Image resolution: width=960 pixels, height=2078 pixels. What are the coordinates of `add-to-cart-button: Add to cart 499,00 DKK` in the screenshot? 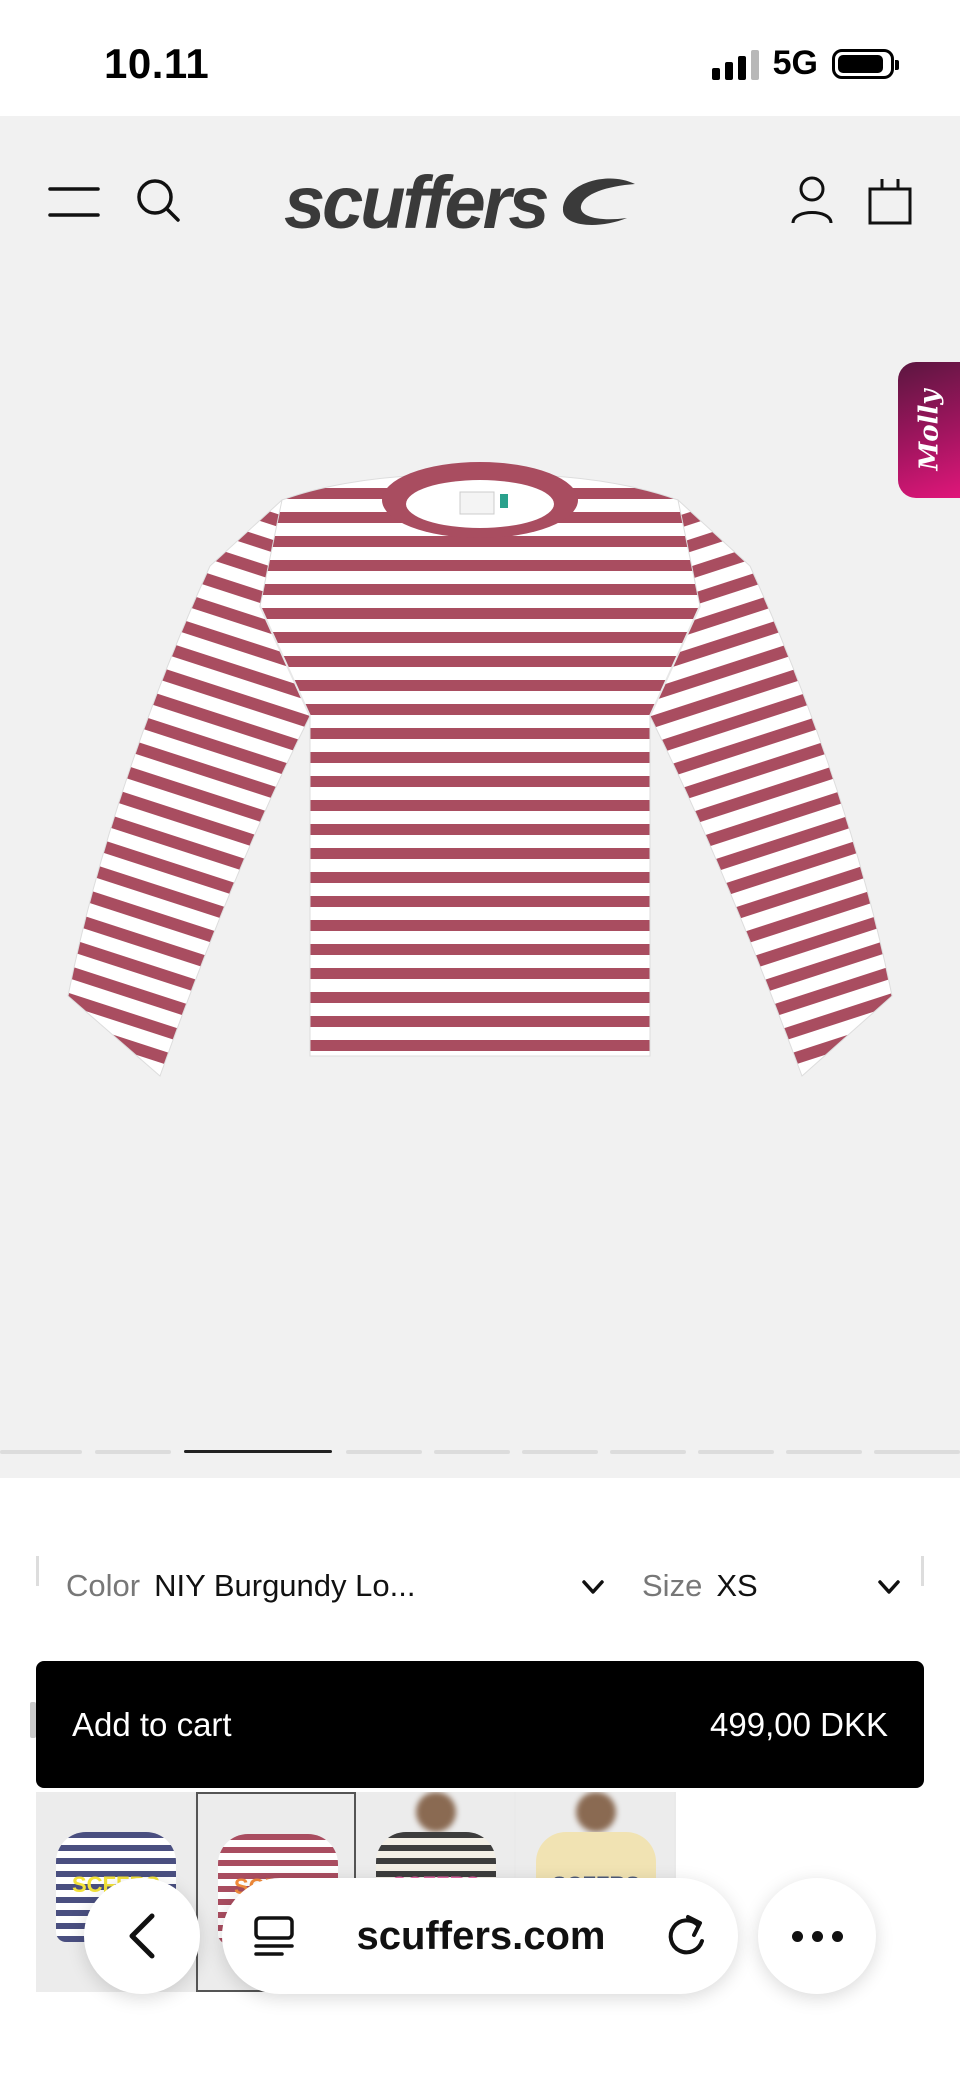 It's located at (480, 1724).